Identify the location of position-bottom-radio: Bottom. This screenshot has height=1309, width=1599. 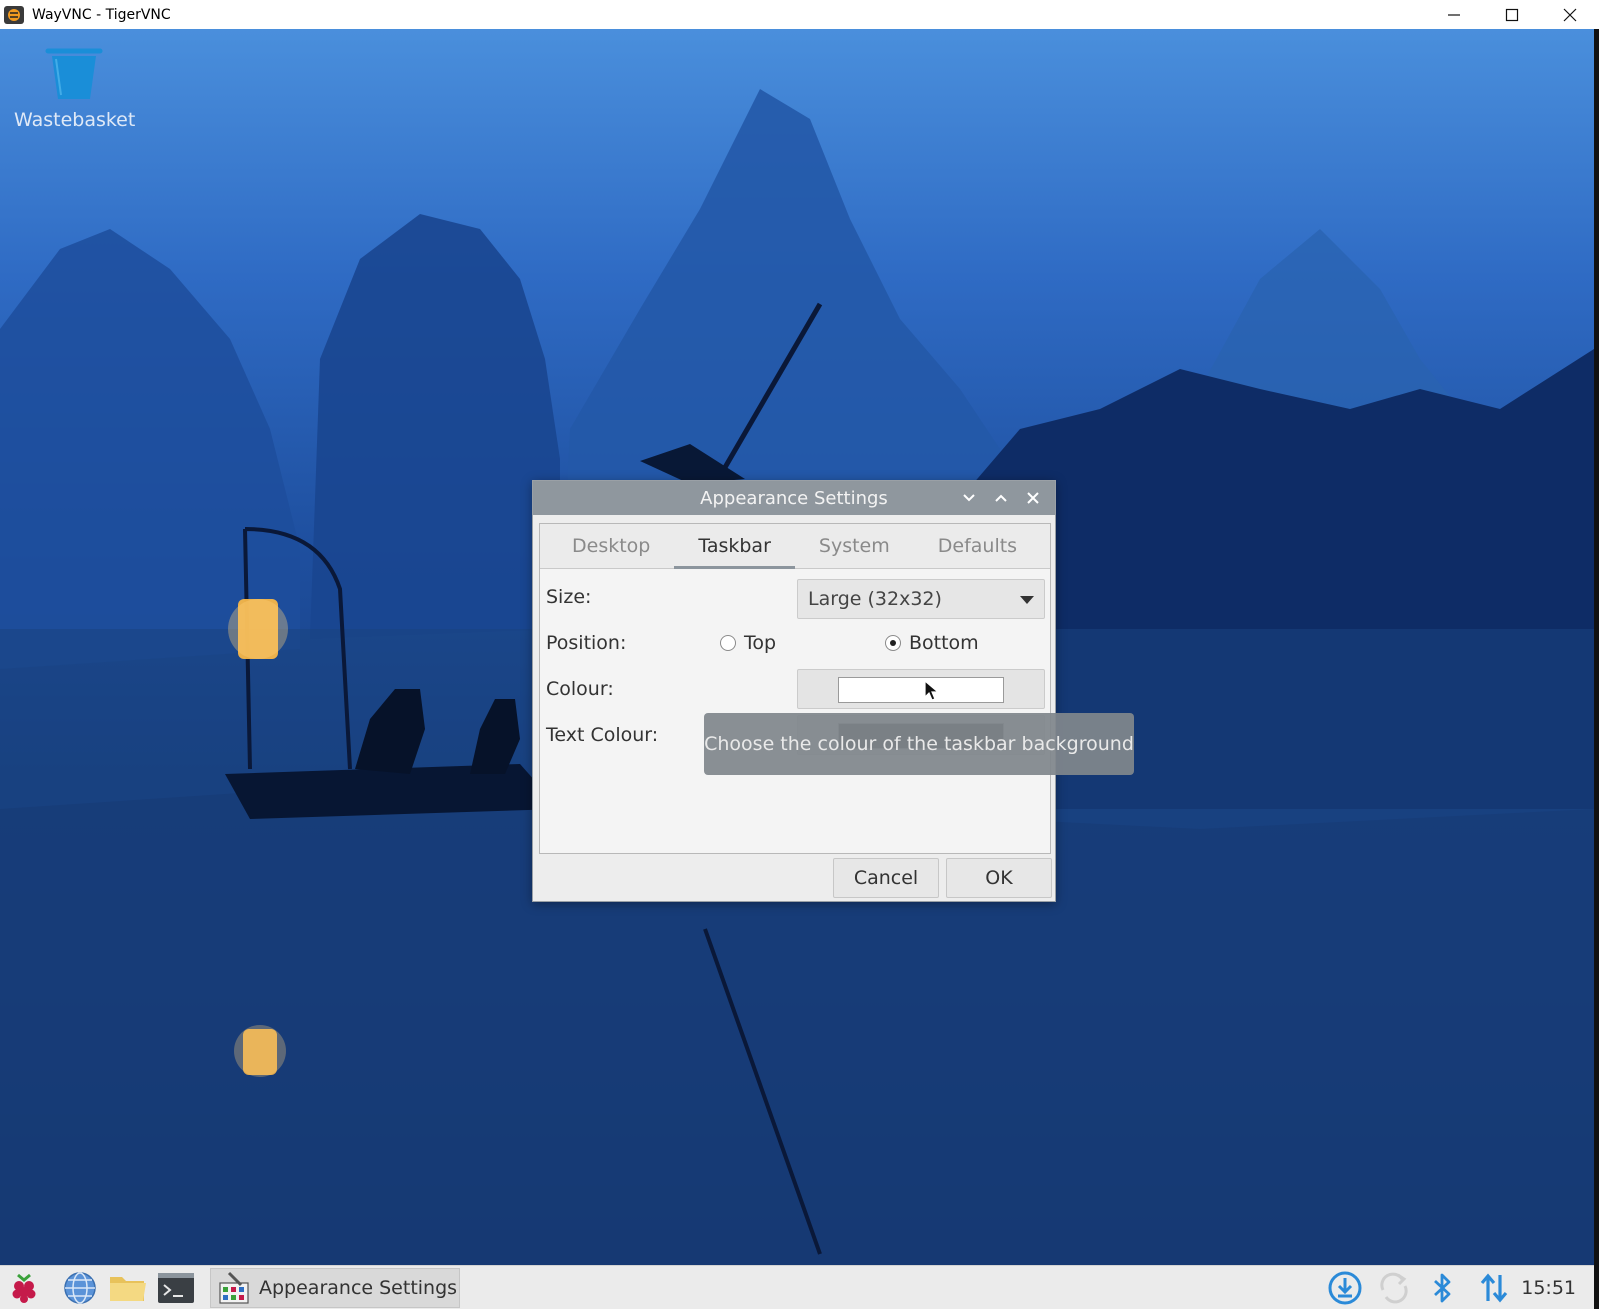
(932, 643).